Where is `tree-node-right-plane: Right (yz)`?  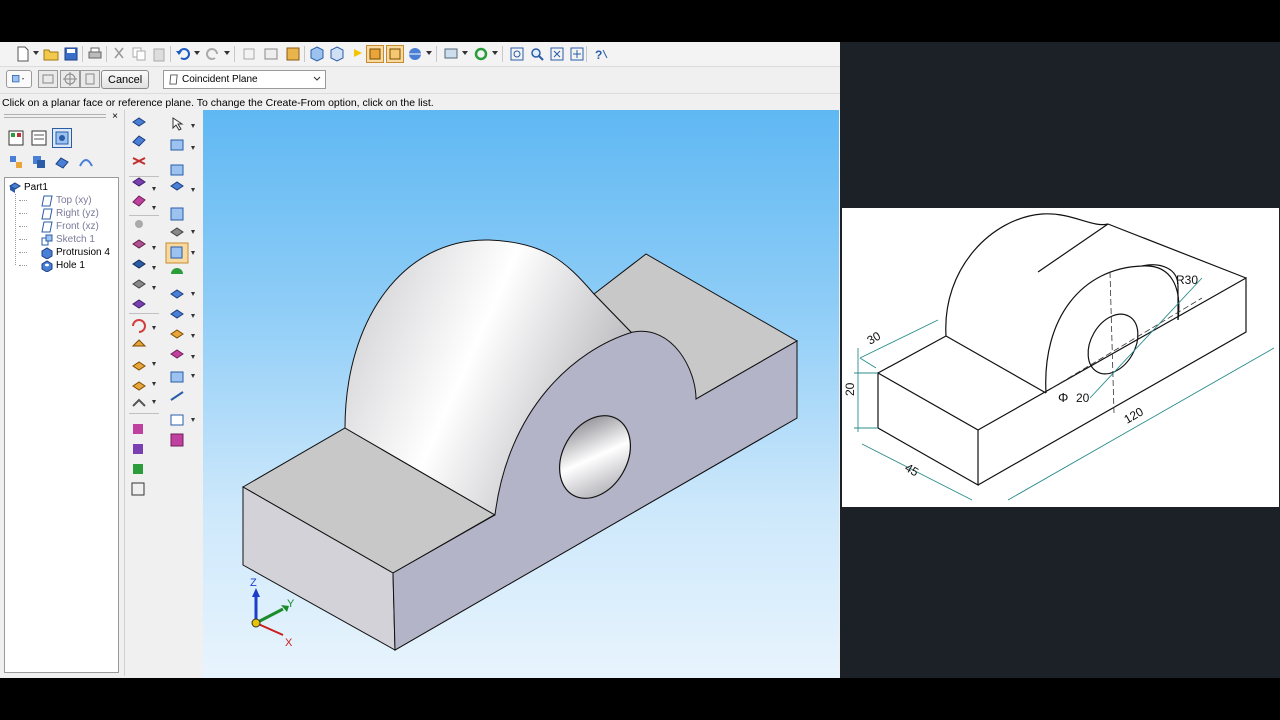
tree-node-right-plane: Right (yz) is located at coordinates (59, 213).